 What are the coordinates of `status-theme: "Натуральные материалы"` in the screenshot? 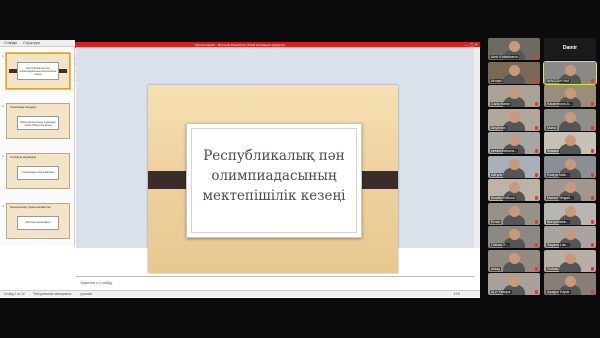 It's located at (52, 294).